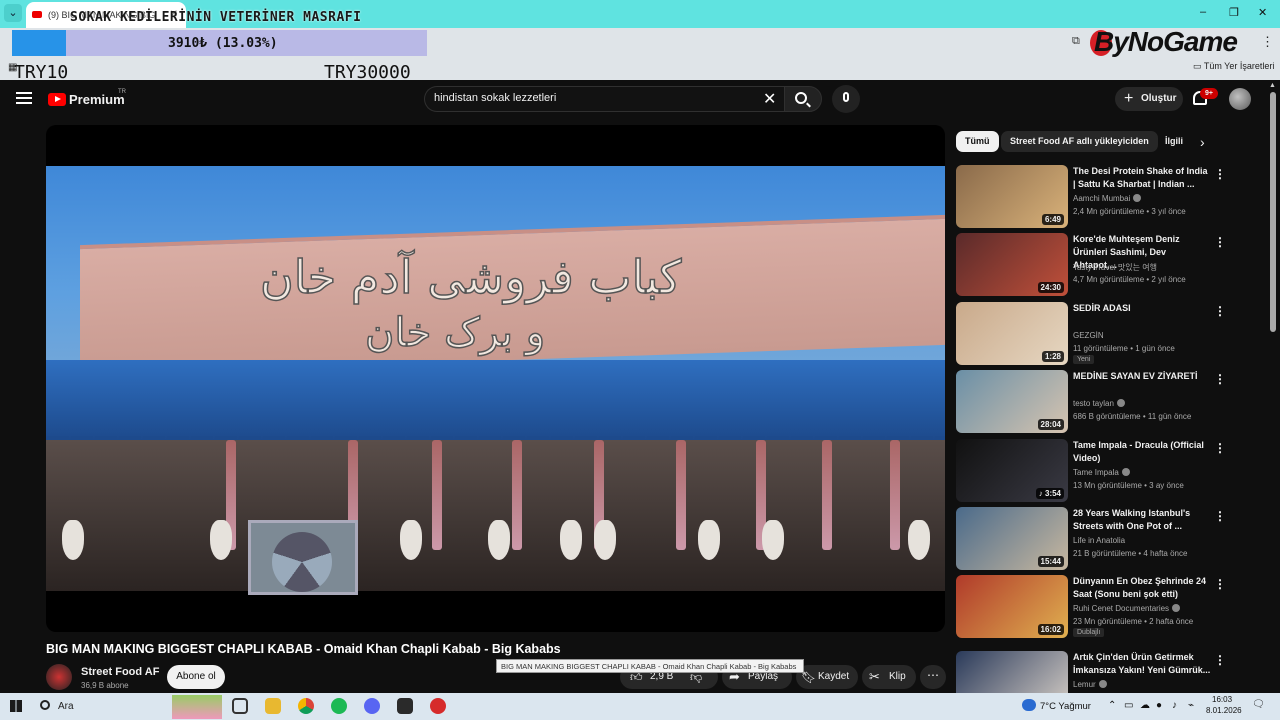 Image resolution: width=1280 pixels, height=720 pixels. What do you see at coordinates (846, 97) in the screenshot?
I see `microphone-icon` at bounding box center [846, 97].